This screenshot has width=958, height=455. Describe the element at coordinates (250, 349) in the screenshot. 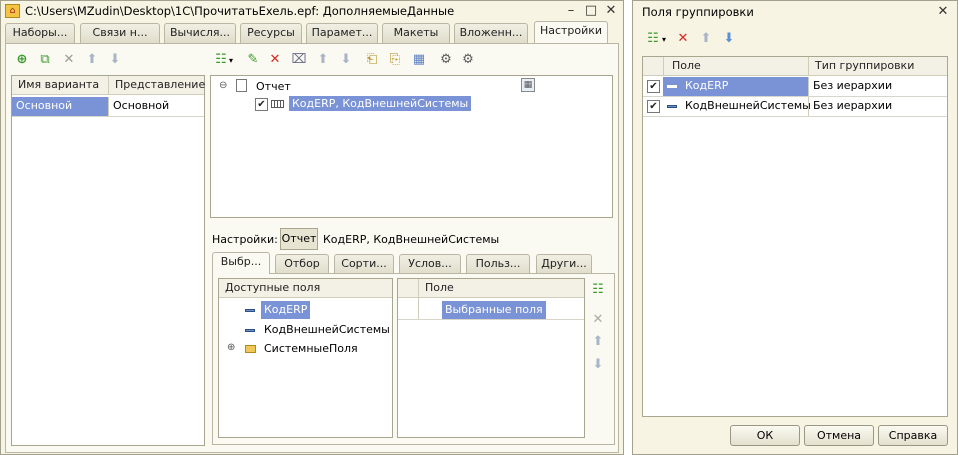

I see `folder-icon` at that location.